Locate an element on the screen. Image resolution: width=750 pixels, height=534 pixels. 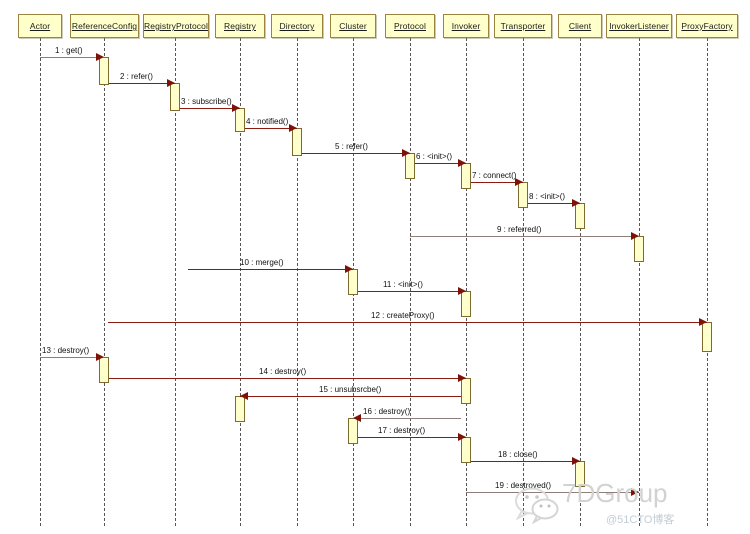
message-label-5: 5 : refer() is located at coordinates (351, 146).